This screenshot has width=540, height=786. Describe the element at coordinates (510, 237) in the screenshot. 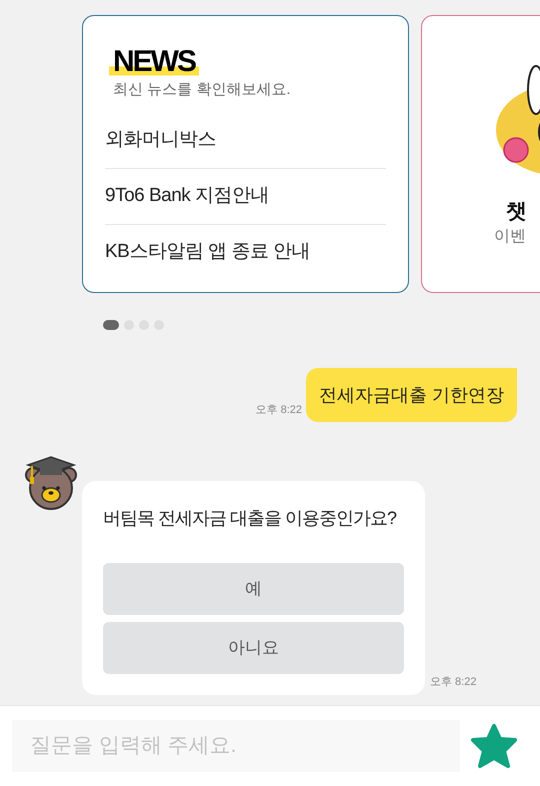

I see `event-subtitle: 이벤` at that location.